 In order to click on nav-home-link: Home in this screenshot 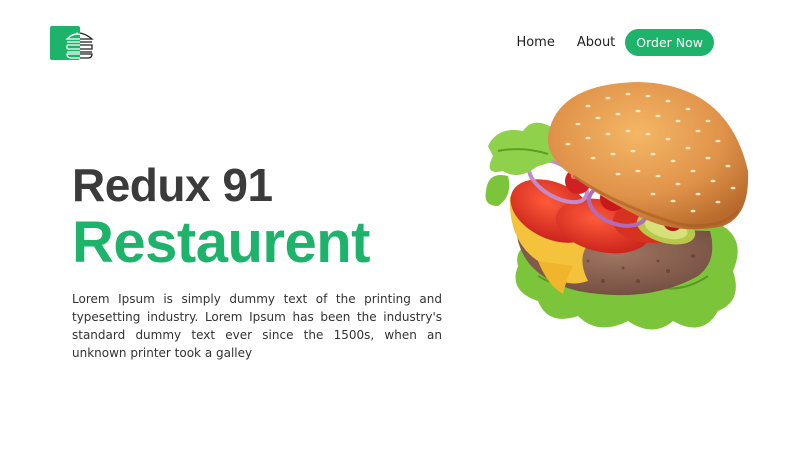, I will do `click(535, 42)`.